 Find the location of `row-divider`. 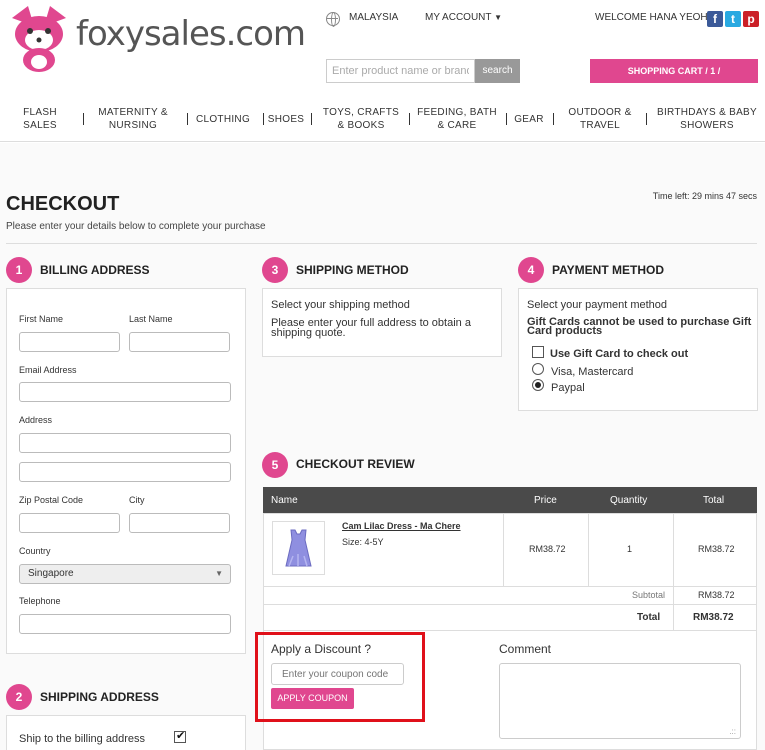

row-divider is located at coordinates (510, 586).